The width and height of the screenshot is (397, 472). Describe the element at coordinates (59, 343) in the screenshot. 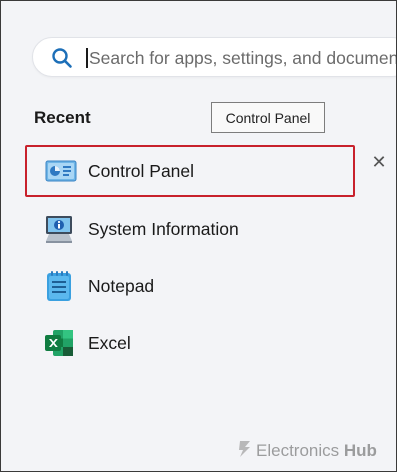

I see `excel-icon` at that location.